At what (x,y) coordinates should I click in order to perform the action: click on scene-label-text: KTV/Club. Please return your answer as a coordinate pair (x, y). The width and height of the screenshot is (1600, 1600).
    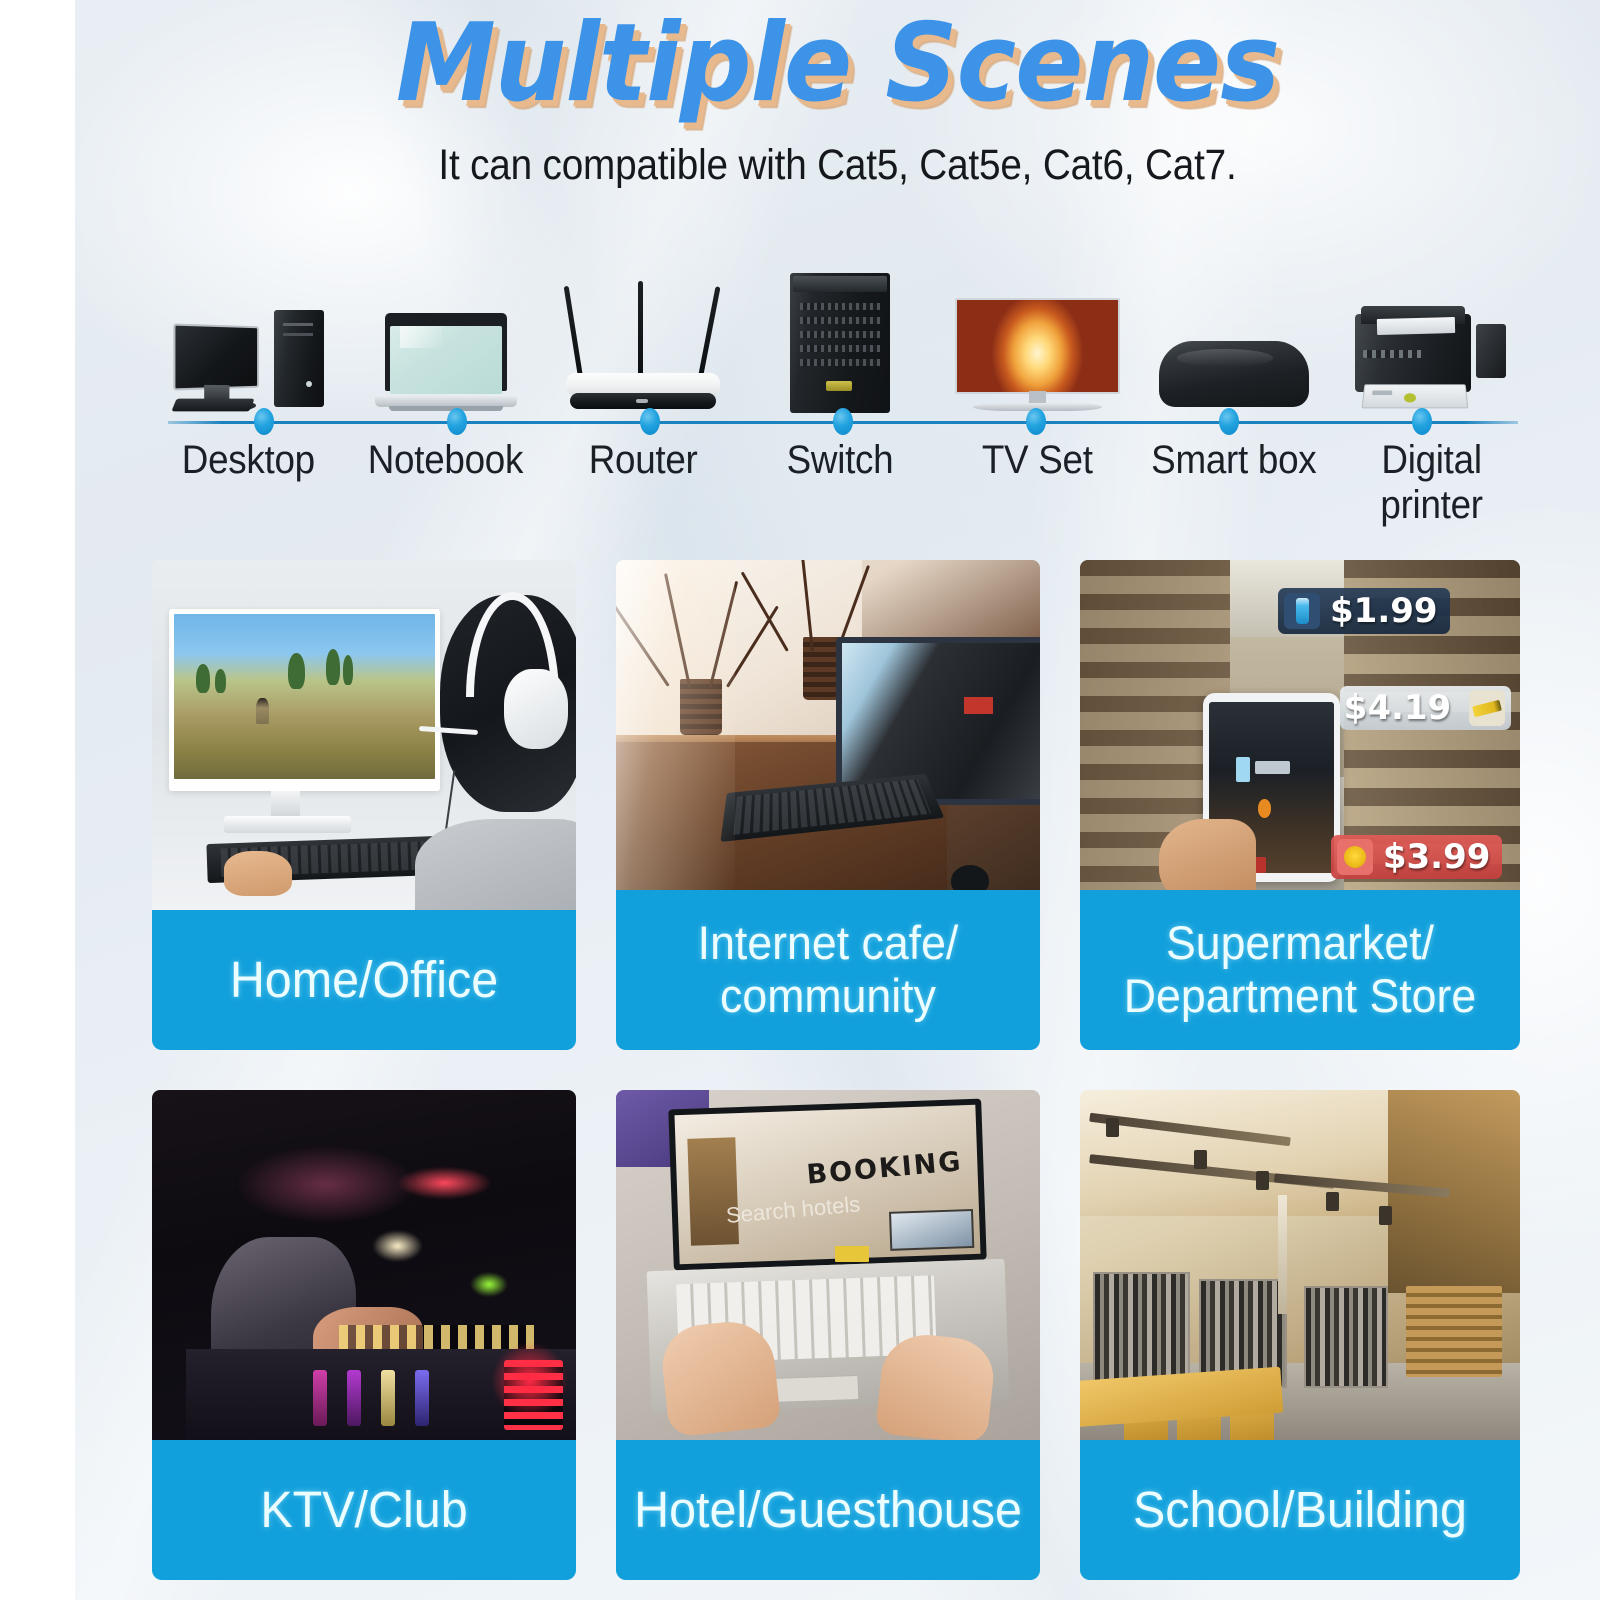
    Looking at the image, I should click on (364, 1510).